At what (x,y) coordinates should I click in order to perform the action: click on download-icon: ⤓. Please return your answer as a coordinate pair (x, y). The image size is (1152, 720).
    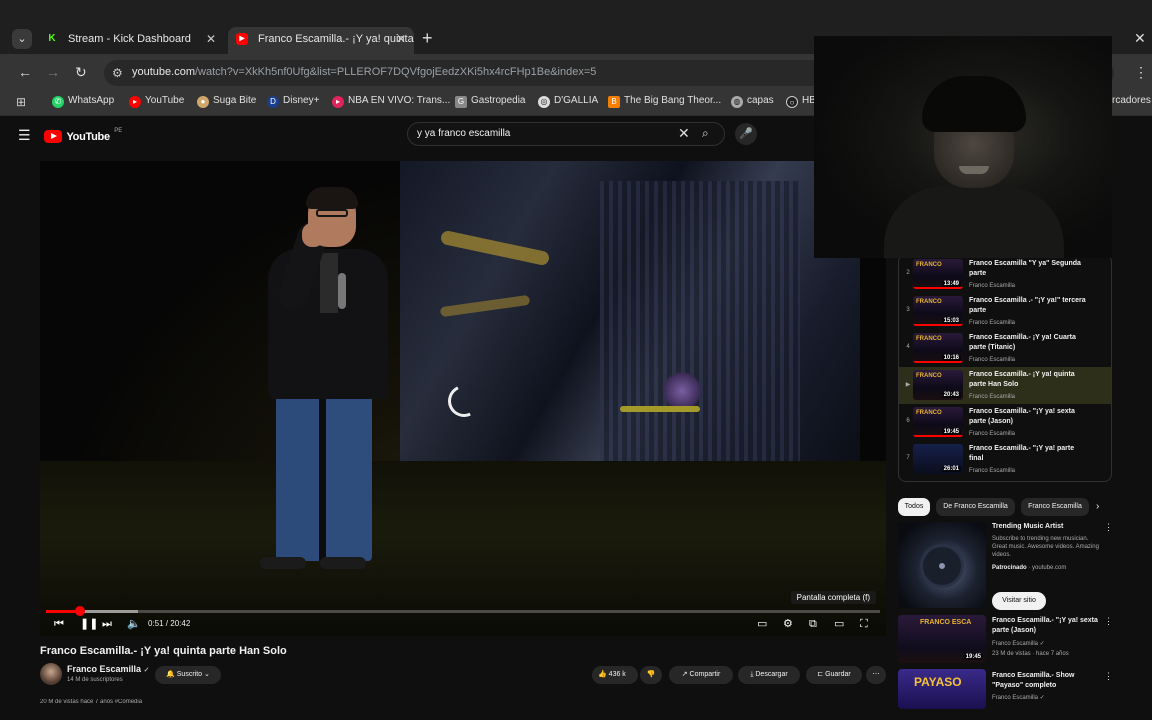
    Looking at the image, I should click on (752, 674).